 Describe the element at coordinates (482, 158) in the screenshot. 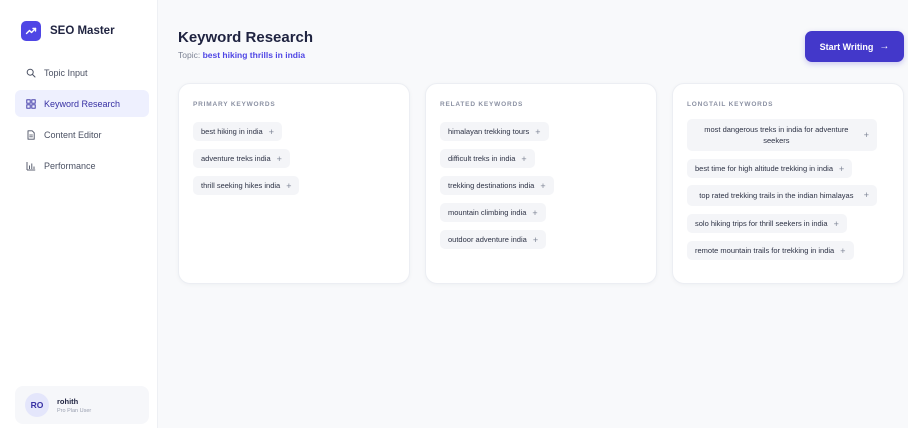

I see `keyword-text: difficult treks in india` at that location.